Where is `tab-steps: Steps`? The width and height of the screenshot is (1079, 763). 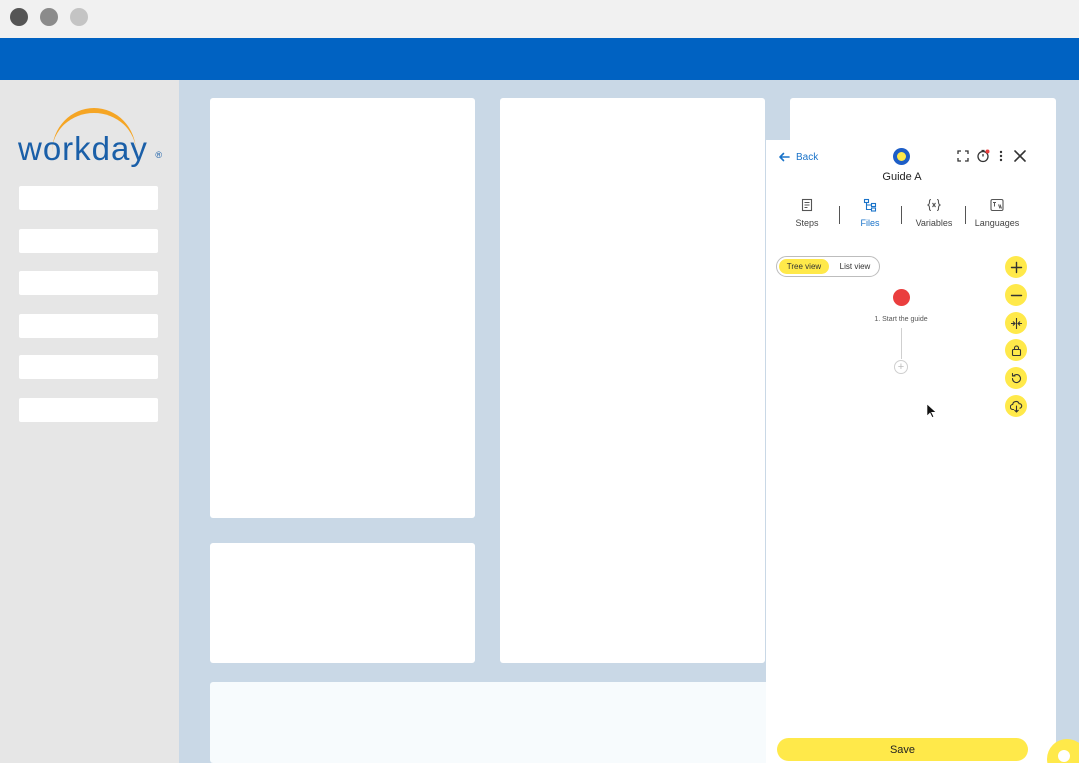
tab-steps: Steps is located at coordinates (807, 213).